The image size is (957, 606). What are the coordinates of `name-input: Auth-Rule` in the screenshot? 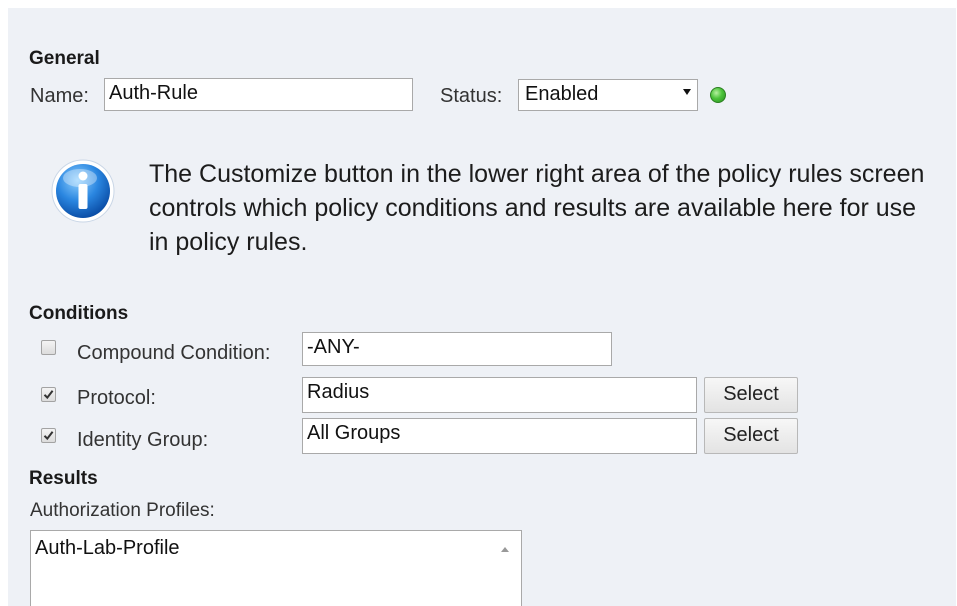 It's located at (258, 94).